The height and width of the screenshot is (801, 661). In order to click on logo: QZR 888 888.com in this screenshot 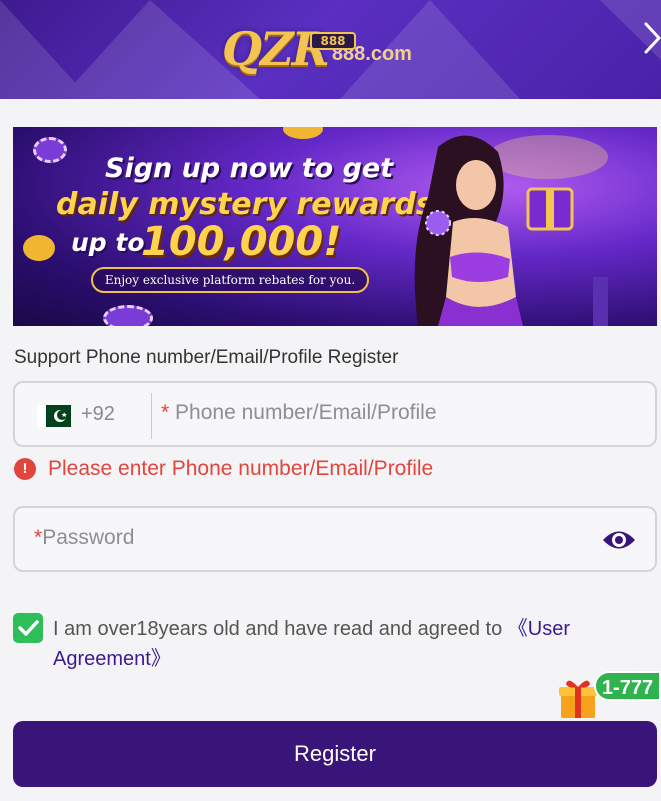, I will do `click(338, 49)`.